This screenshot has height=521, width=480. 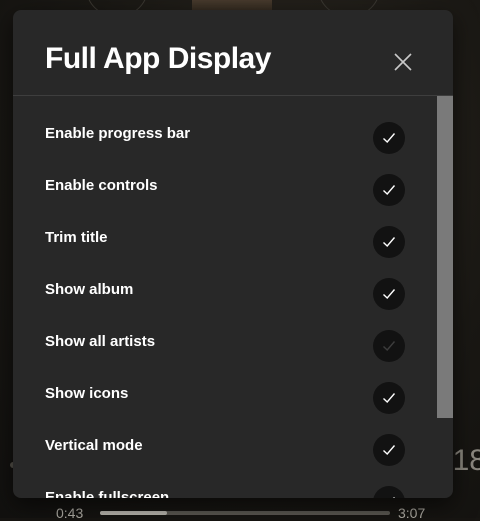 I want to click on dialog-title: Full App Display, so click(x=158, y=58).